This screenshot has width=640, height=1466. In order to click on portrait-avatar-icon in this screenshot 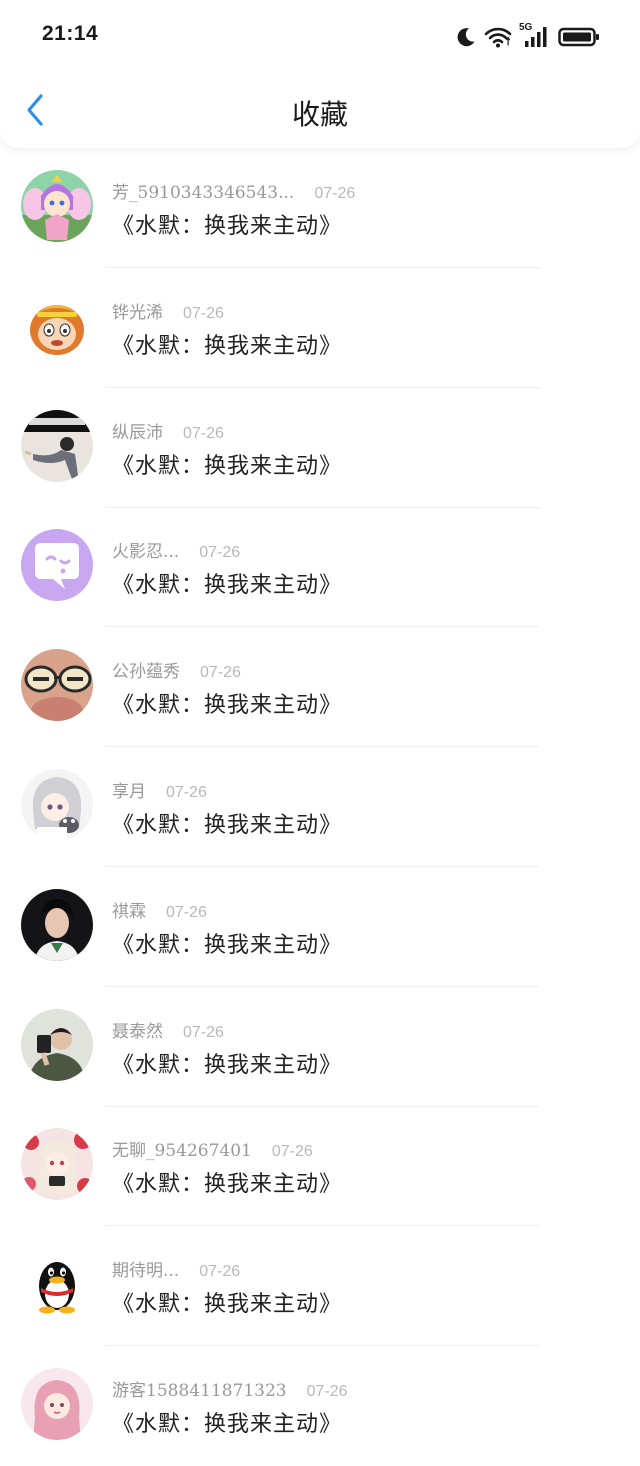, I will do `click(57, 924)`.